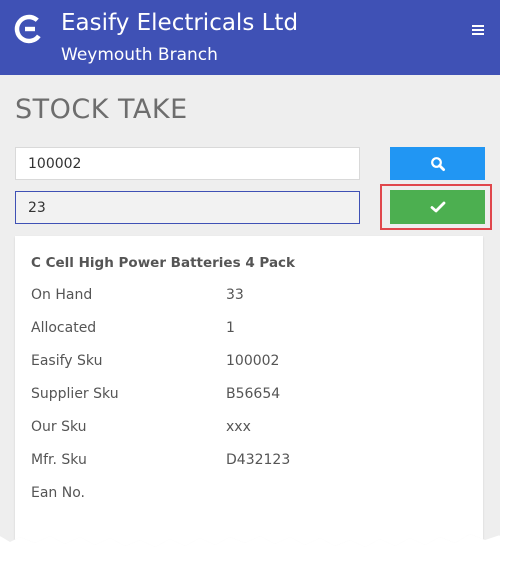  Describe the element at coordinates (251, 493) in the screenshot. I see `detail-row-ean-no: Ean No.` at that location.